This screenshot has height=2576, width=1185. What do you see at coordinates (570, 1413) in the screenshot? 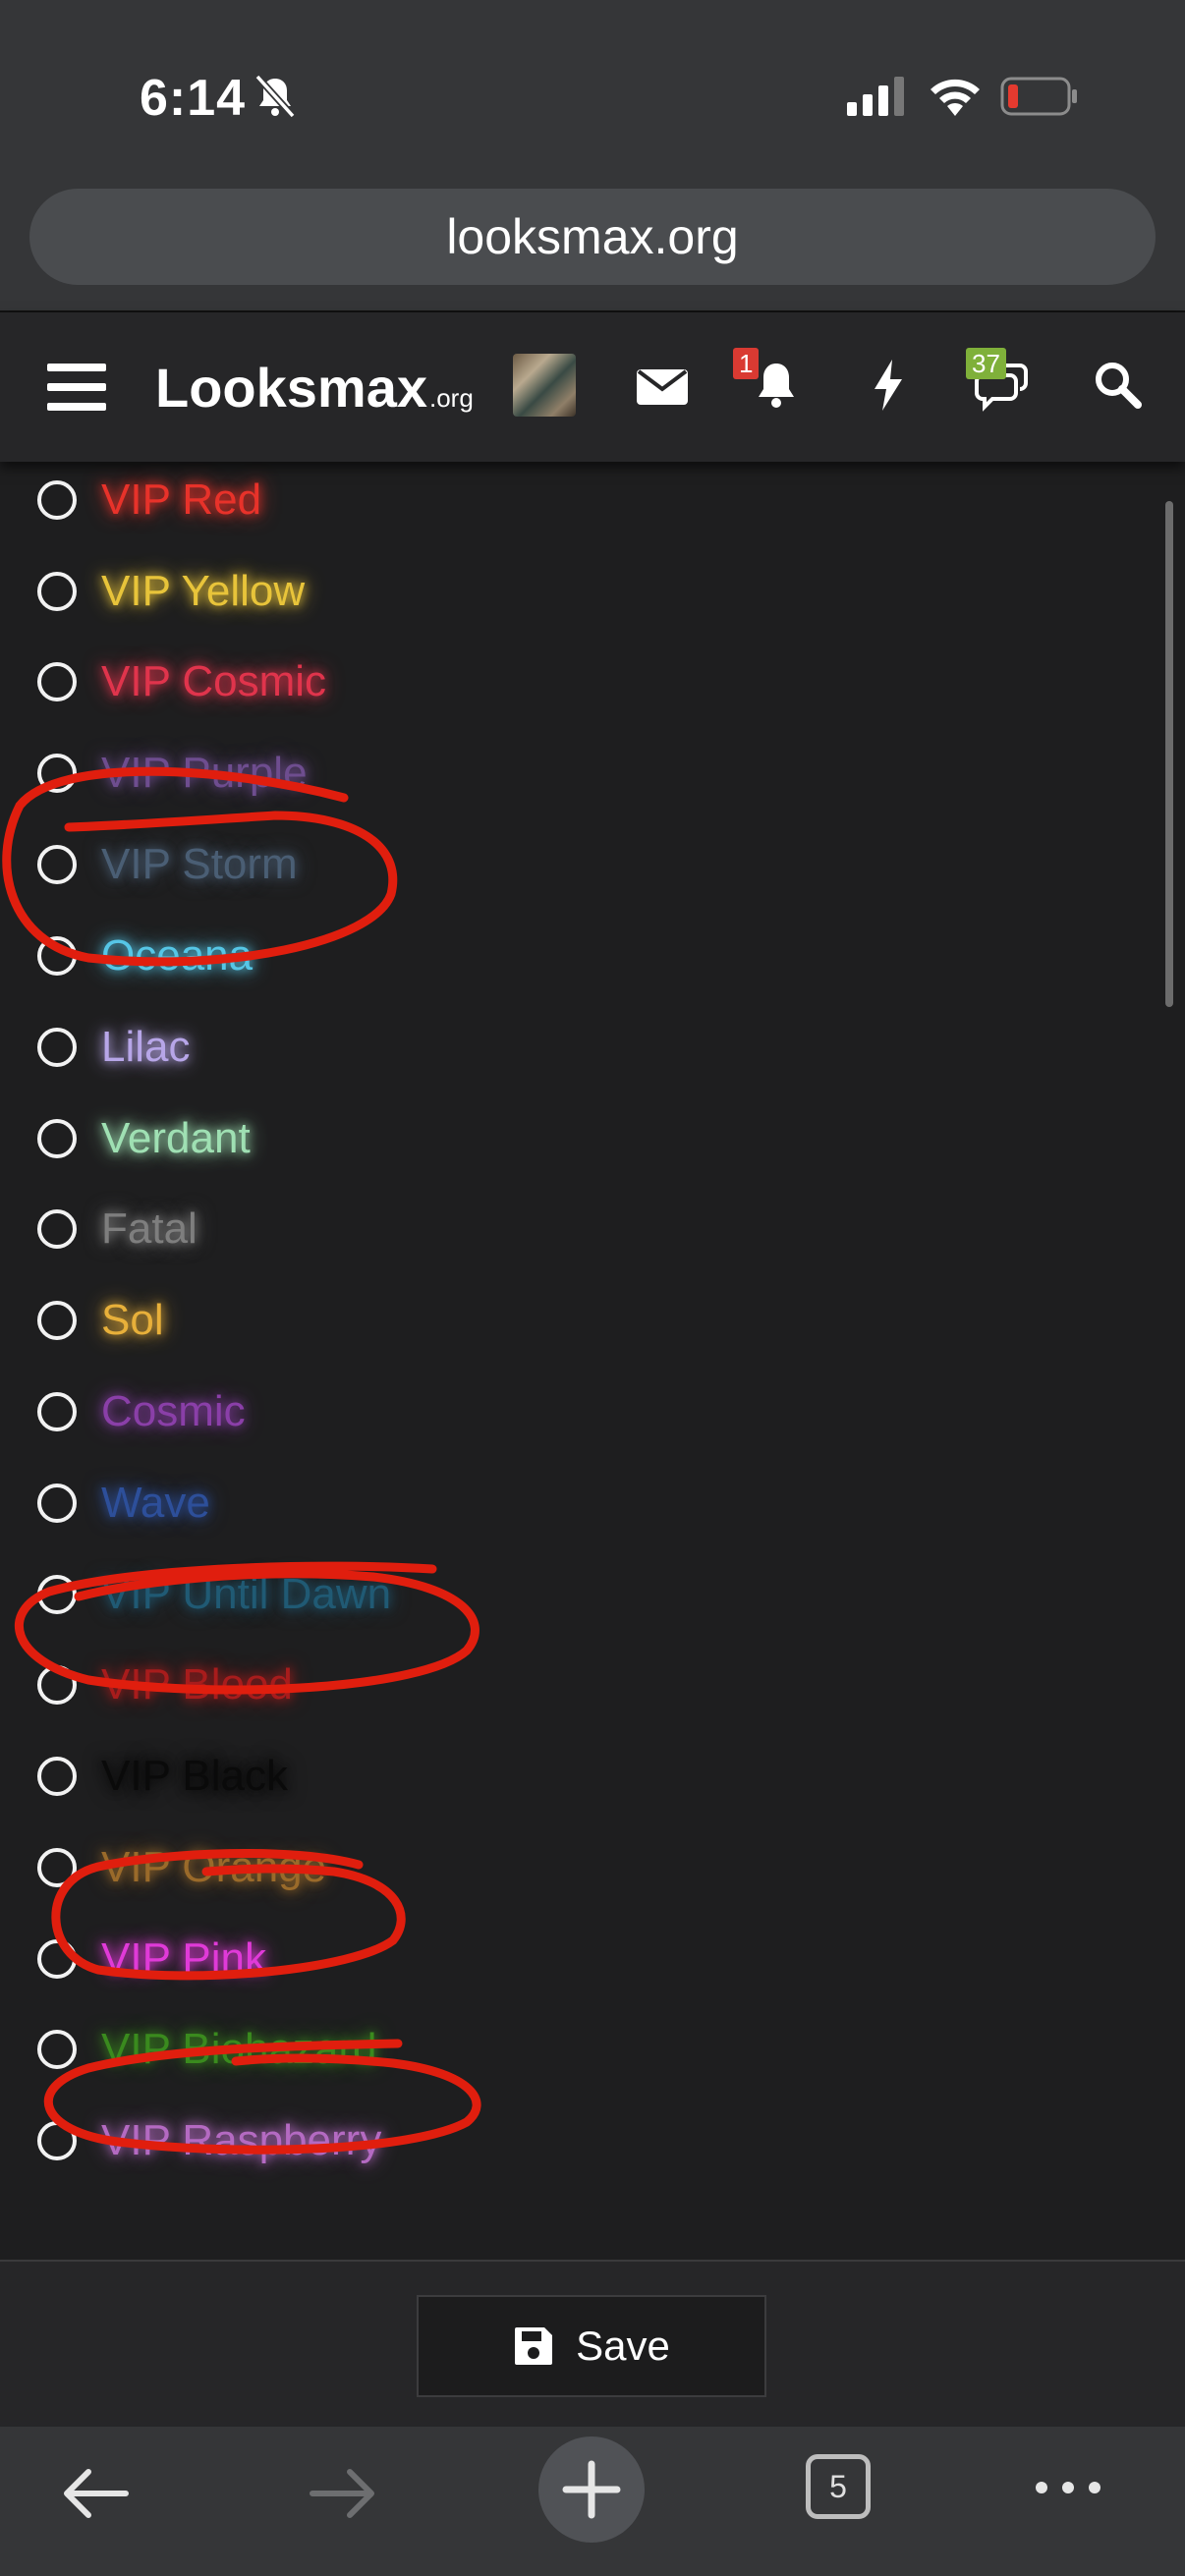
I see `style-option: Cosmic` at bounding box center [570, 1413].